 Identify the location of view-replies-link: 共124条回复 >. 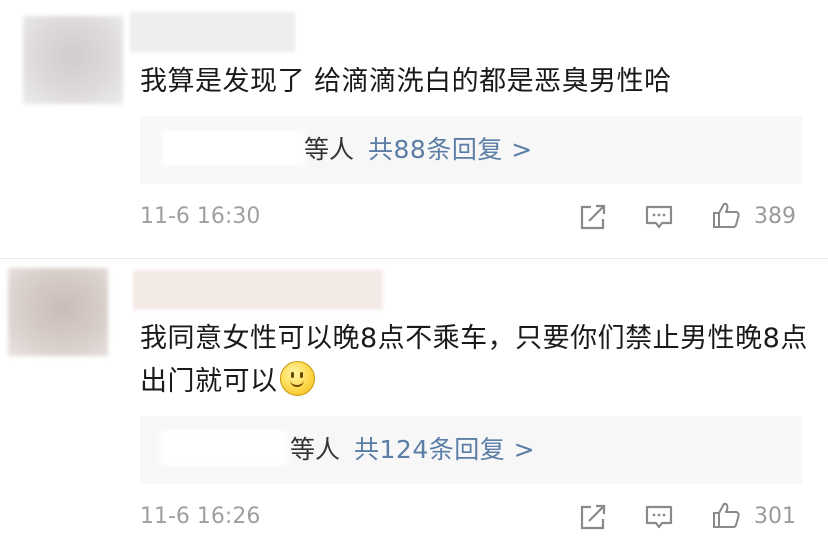
(444, 449).